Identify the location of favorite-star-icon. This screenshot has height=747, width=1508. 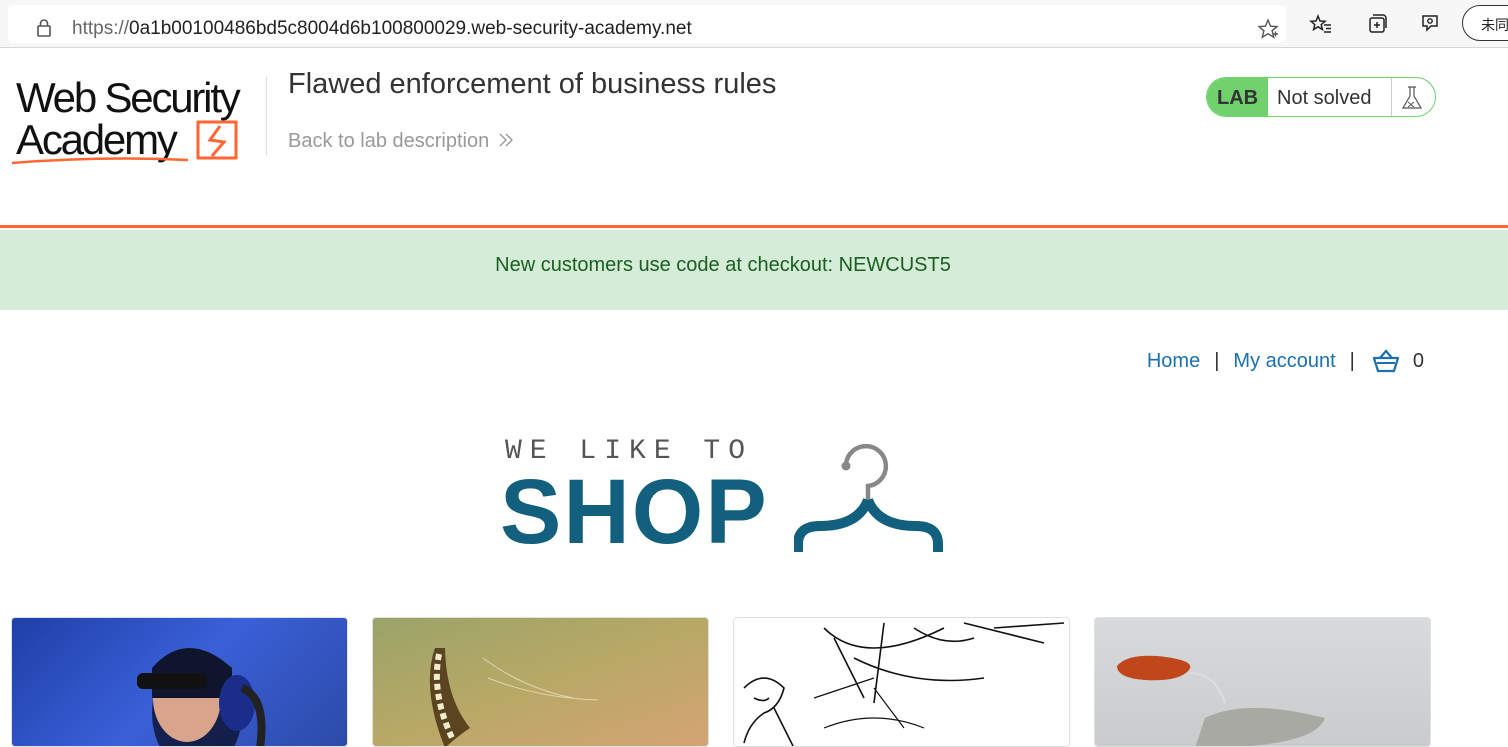
(1268, 29).